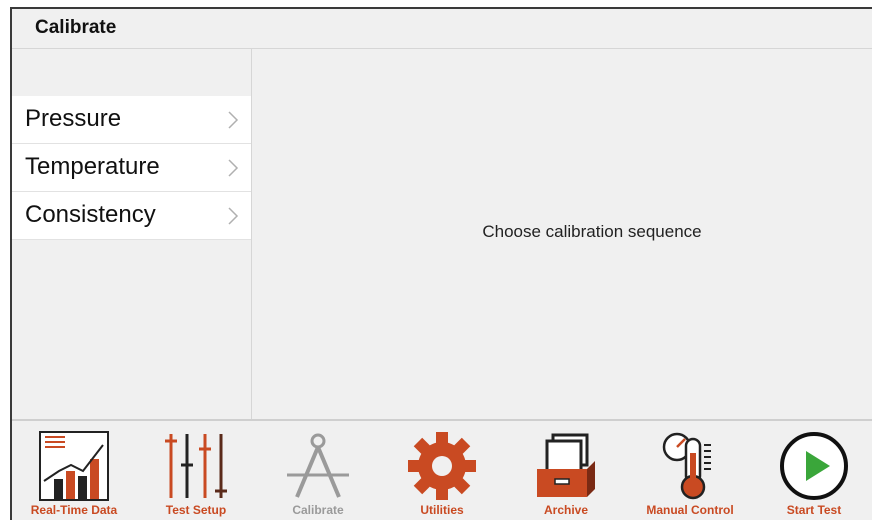 The image size is (872, 520). Describe the element at coordinates (76, 27) in the screenshot. I see `page-title: Calibrate` at that location.